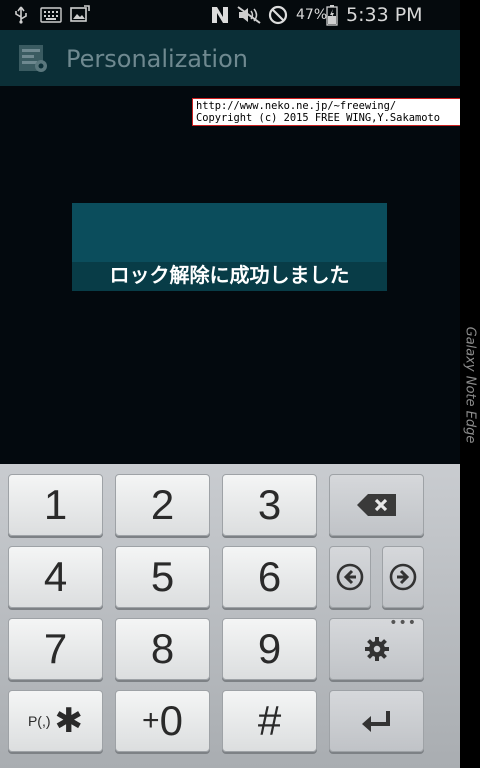 This screenshot has height=768, width=480. I want to click on key-6-label: 6, so click(269, 576).